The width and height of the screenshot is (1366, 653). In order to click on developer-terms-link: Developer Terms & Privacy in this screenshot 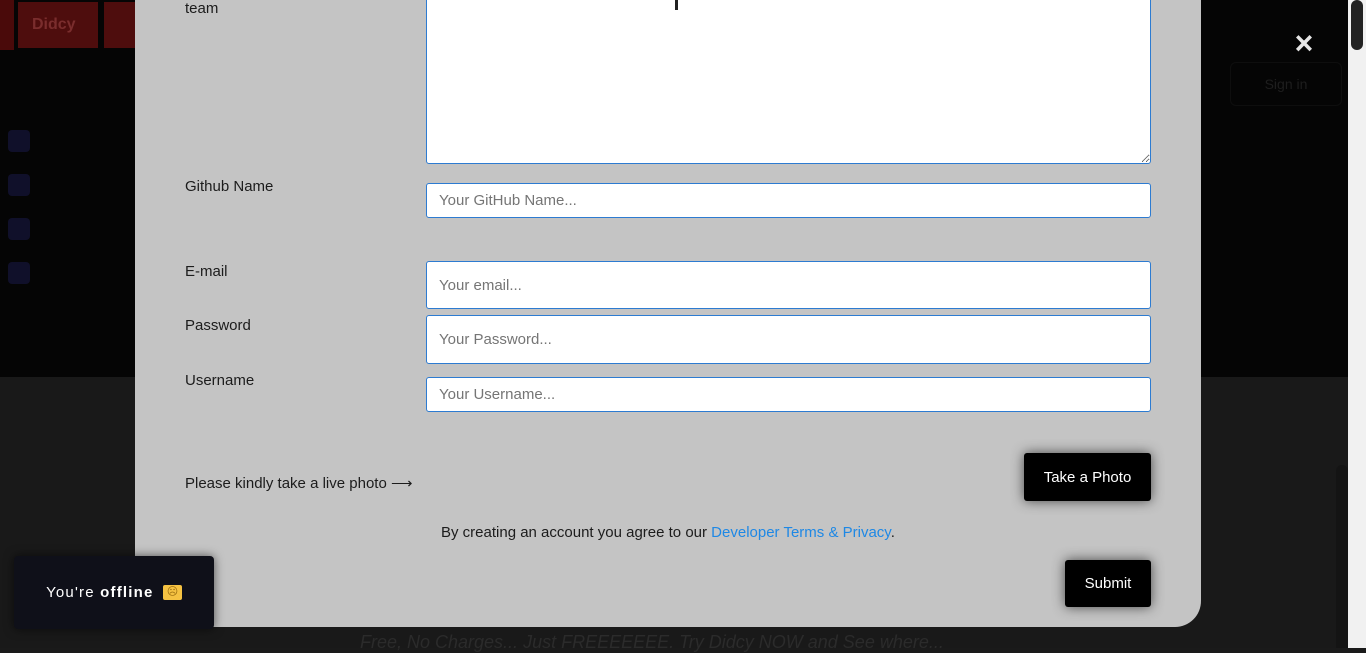, I will do `click(801, 532)`.